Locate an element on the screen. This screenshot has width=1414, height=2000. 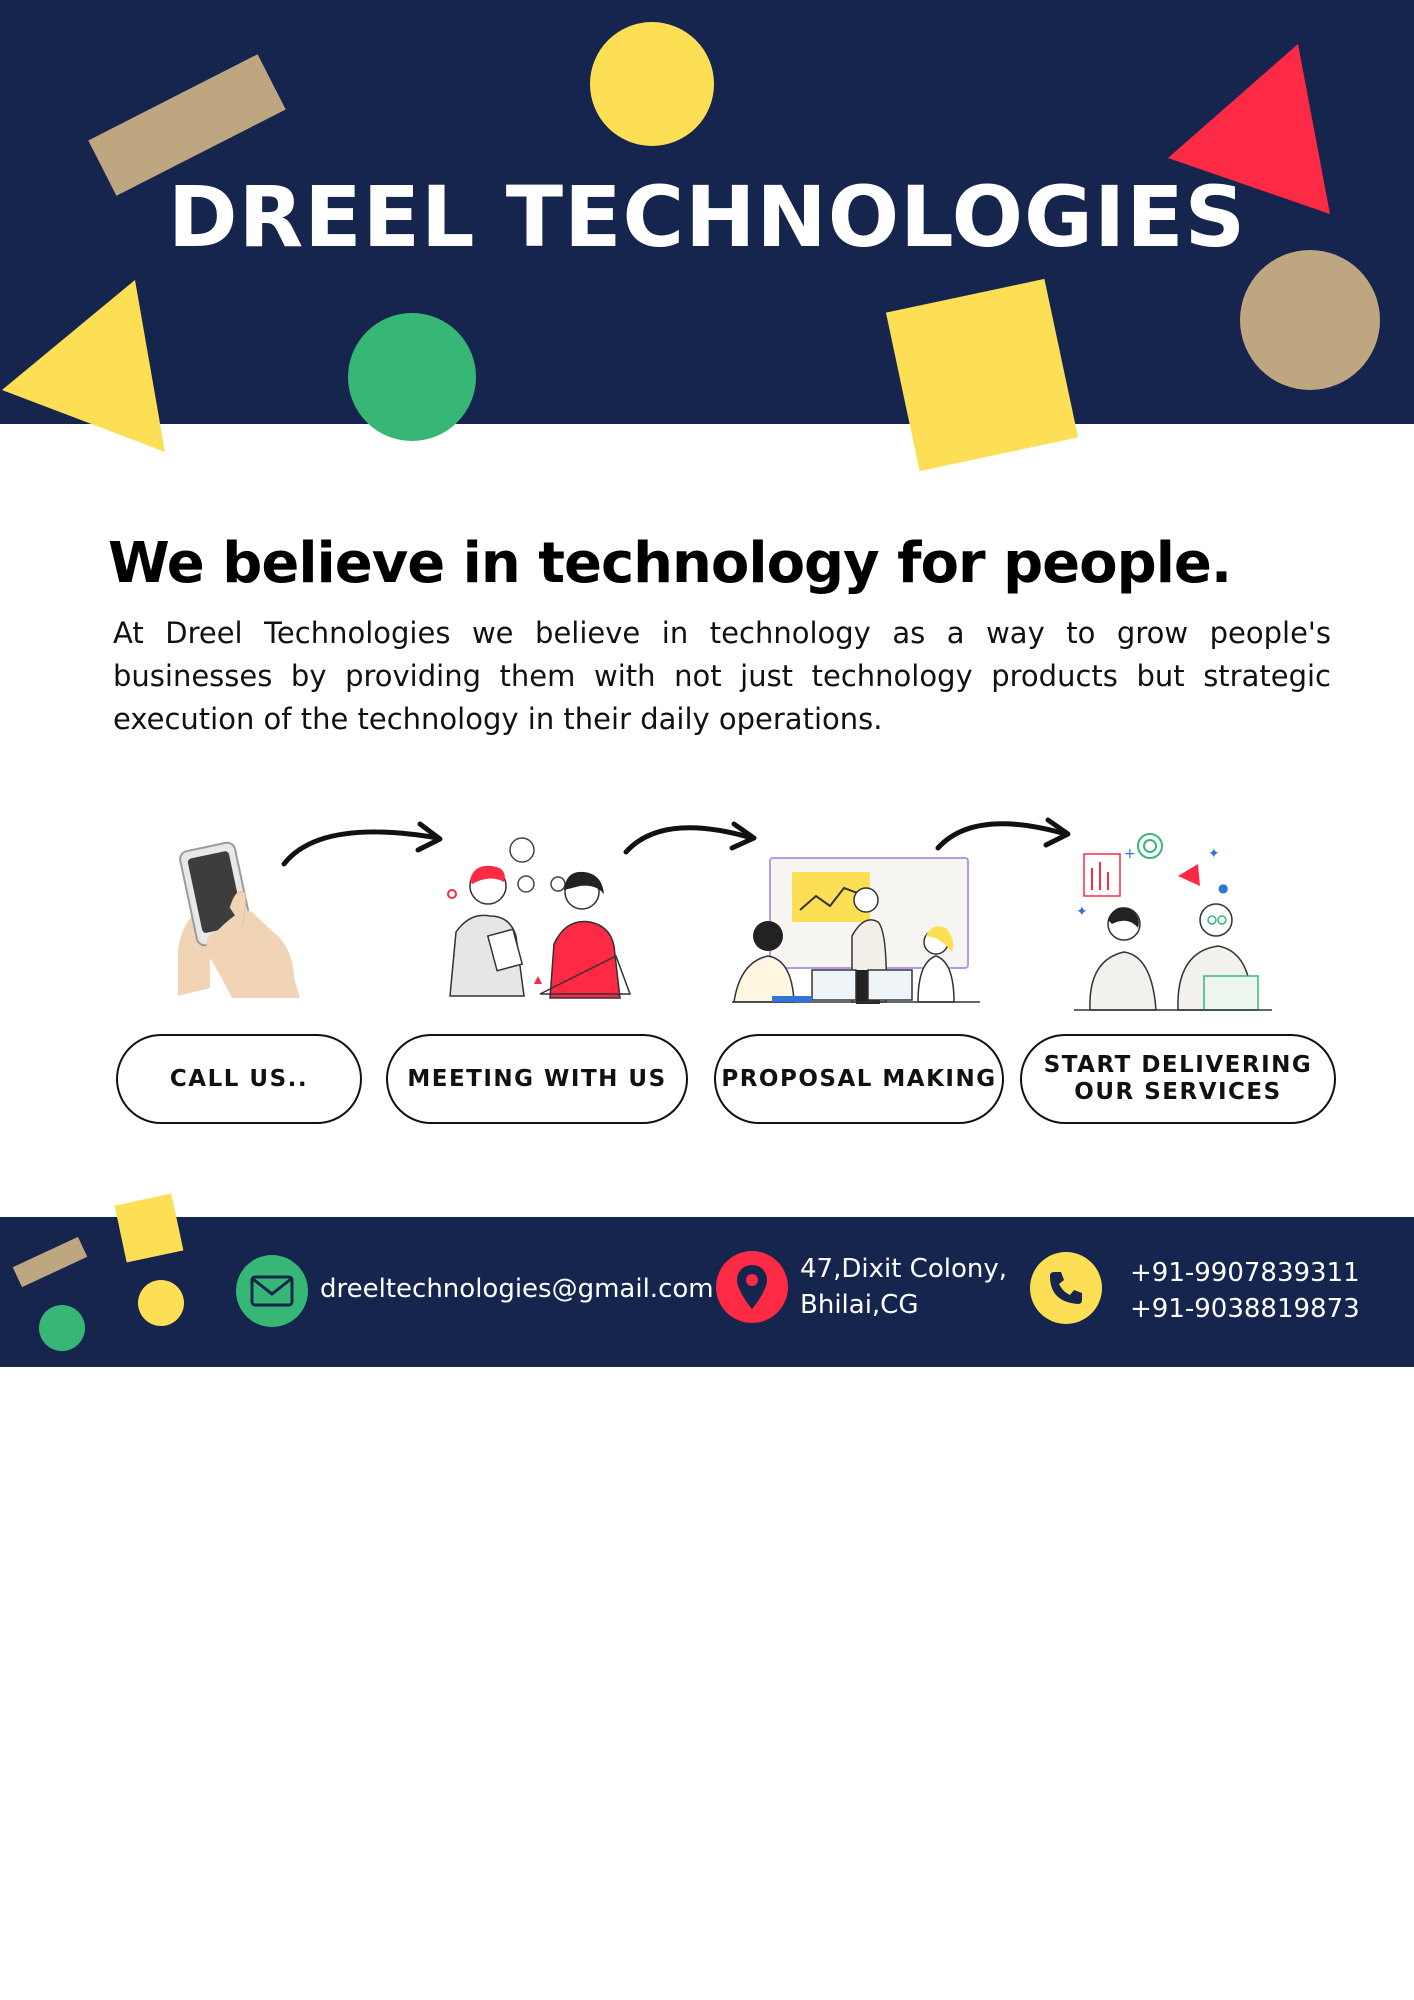
step-proposal: PROPOSAL MAKING is located at coordinates (859, 1079).